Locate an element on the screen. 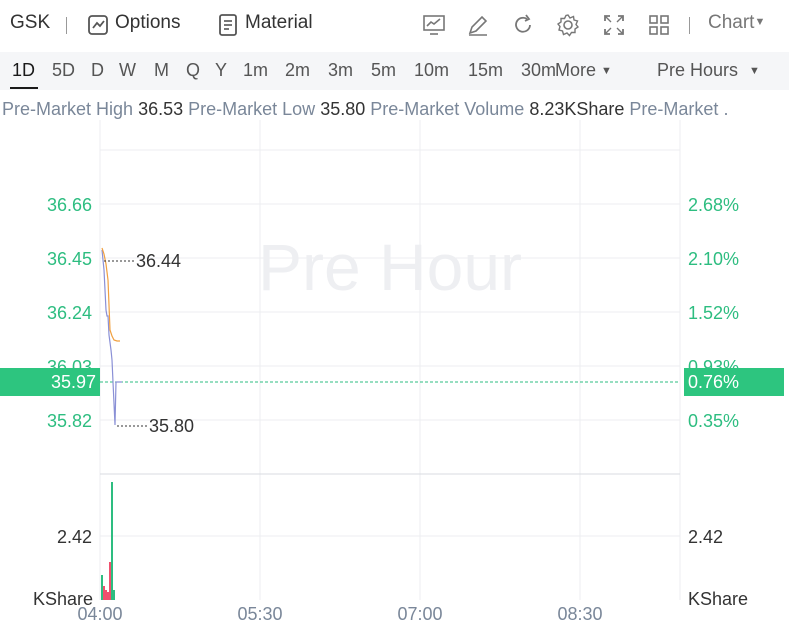 The image size is (789, 628). active-period-indicator is located at coordinates (24, 88).